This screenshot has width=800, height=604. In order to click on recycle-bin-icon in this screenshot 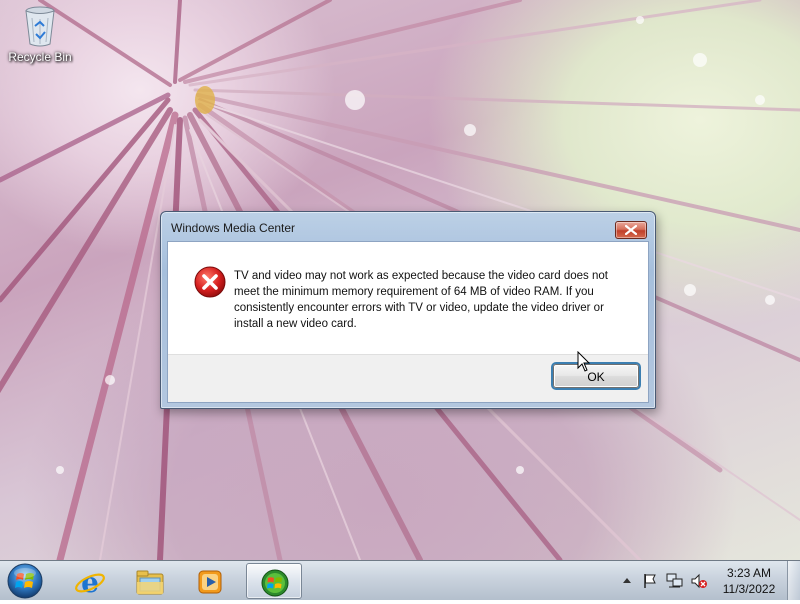, I will do `click(40, 26)`.